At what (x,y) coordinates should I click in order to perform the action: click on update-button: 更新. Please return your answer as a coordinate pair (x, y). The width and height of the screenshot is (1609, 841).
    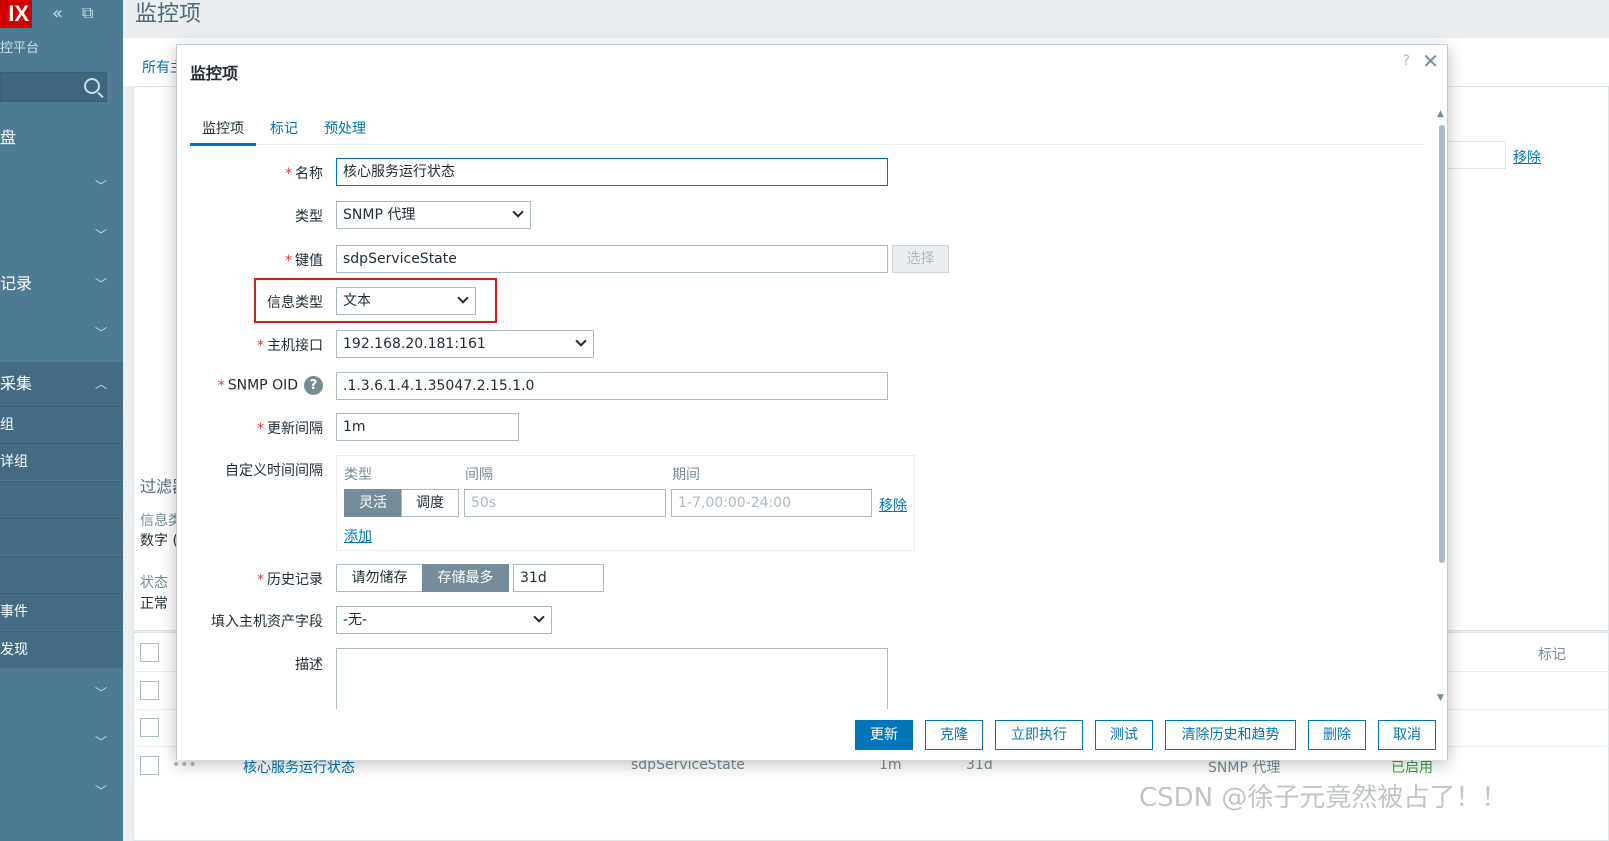
    Looking at the image, I should click on (884, 735).